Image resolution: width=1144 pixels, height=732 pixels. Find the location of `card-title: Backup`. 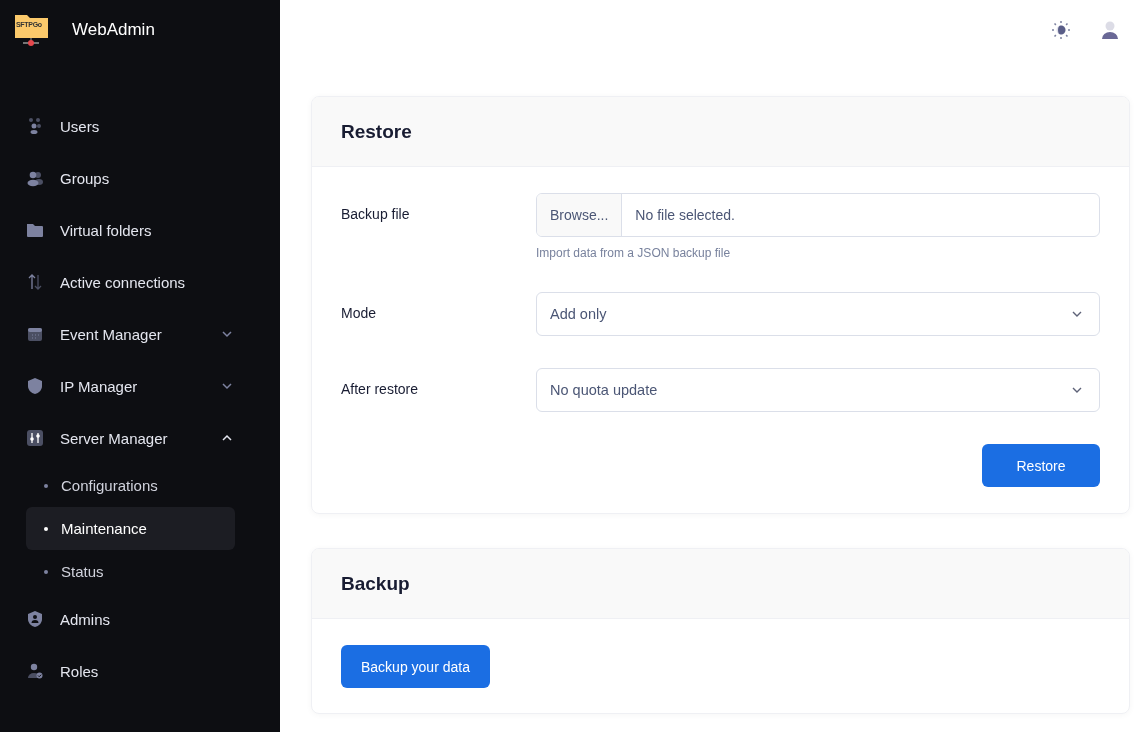

card-title: Backup is located at coordinates (375, 583).